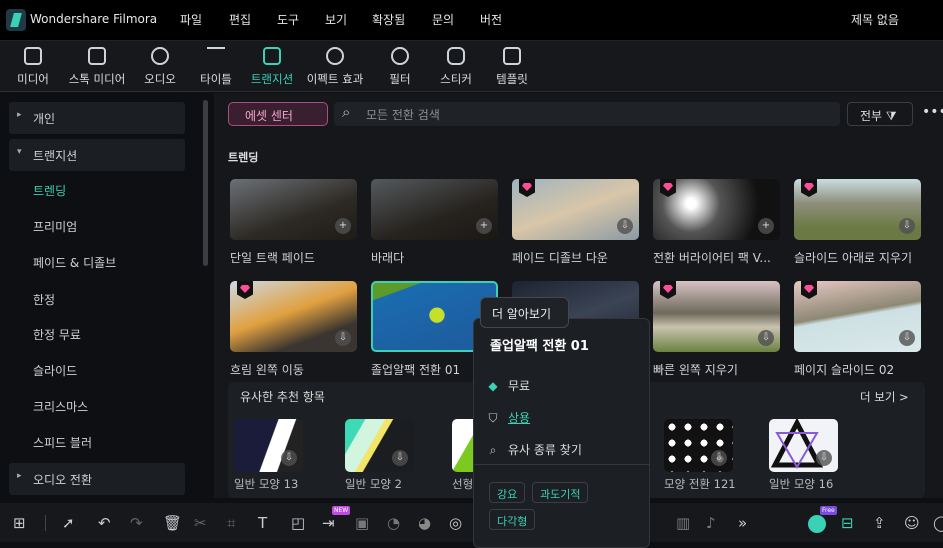  Describe the element at coordinates (293, 329) in the screenshot. I see `transition-card: ⇩ 흐림 왼쪽 이동` at that location.